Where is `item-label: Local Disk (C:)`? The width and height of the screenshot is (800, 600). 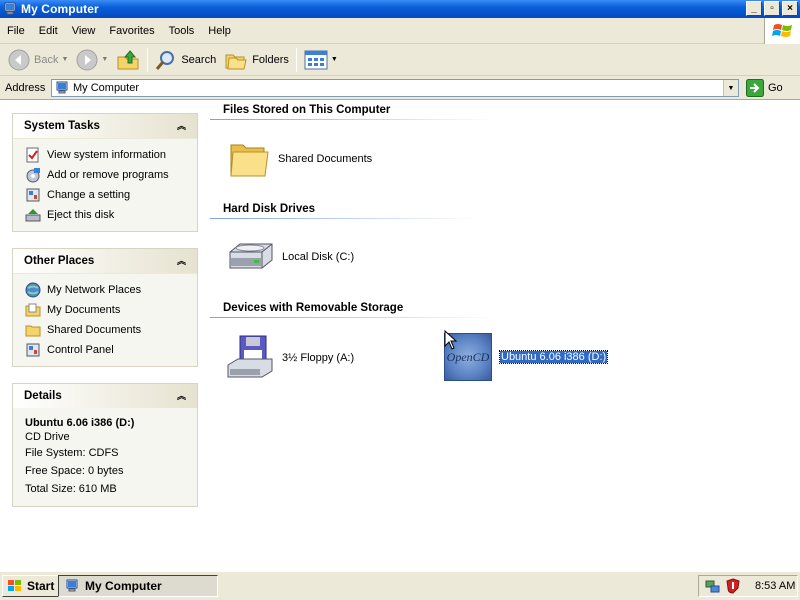
item-label: Local Disk (C:) is located at coordinates (318, 257).